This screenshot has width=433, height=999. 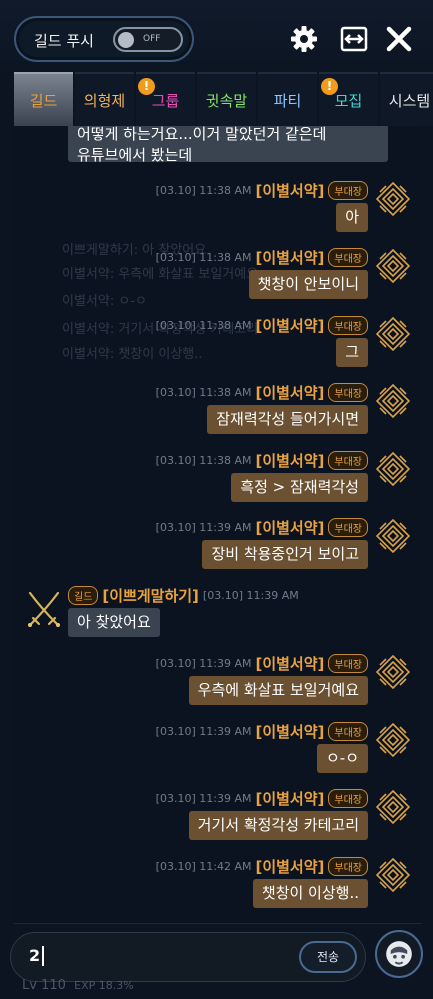 What do you see at coordinates (44, 985) in the screenshot?
I see `level-label: Lv 110` at bounding box center [44, 985].